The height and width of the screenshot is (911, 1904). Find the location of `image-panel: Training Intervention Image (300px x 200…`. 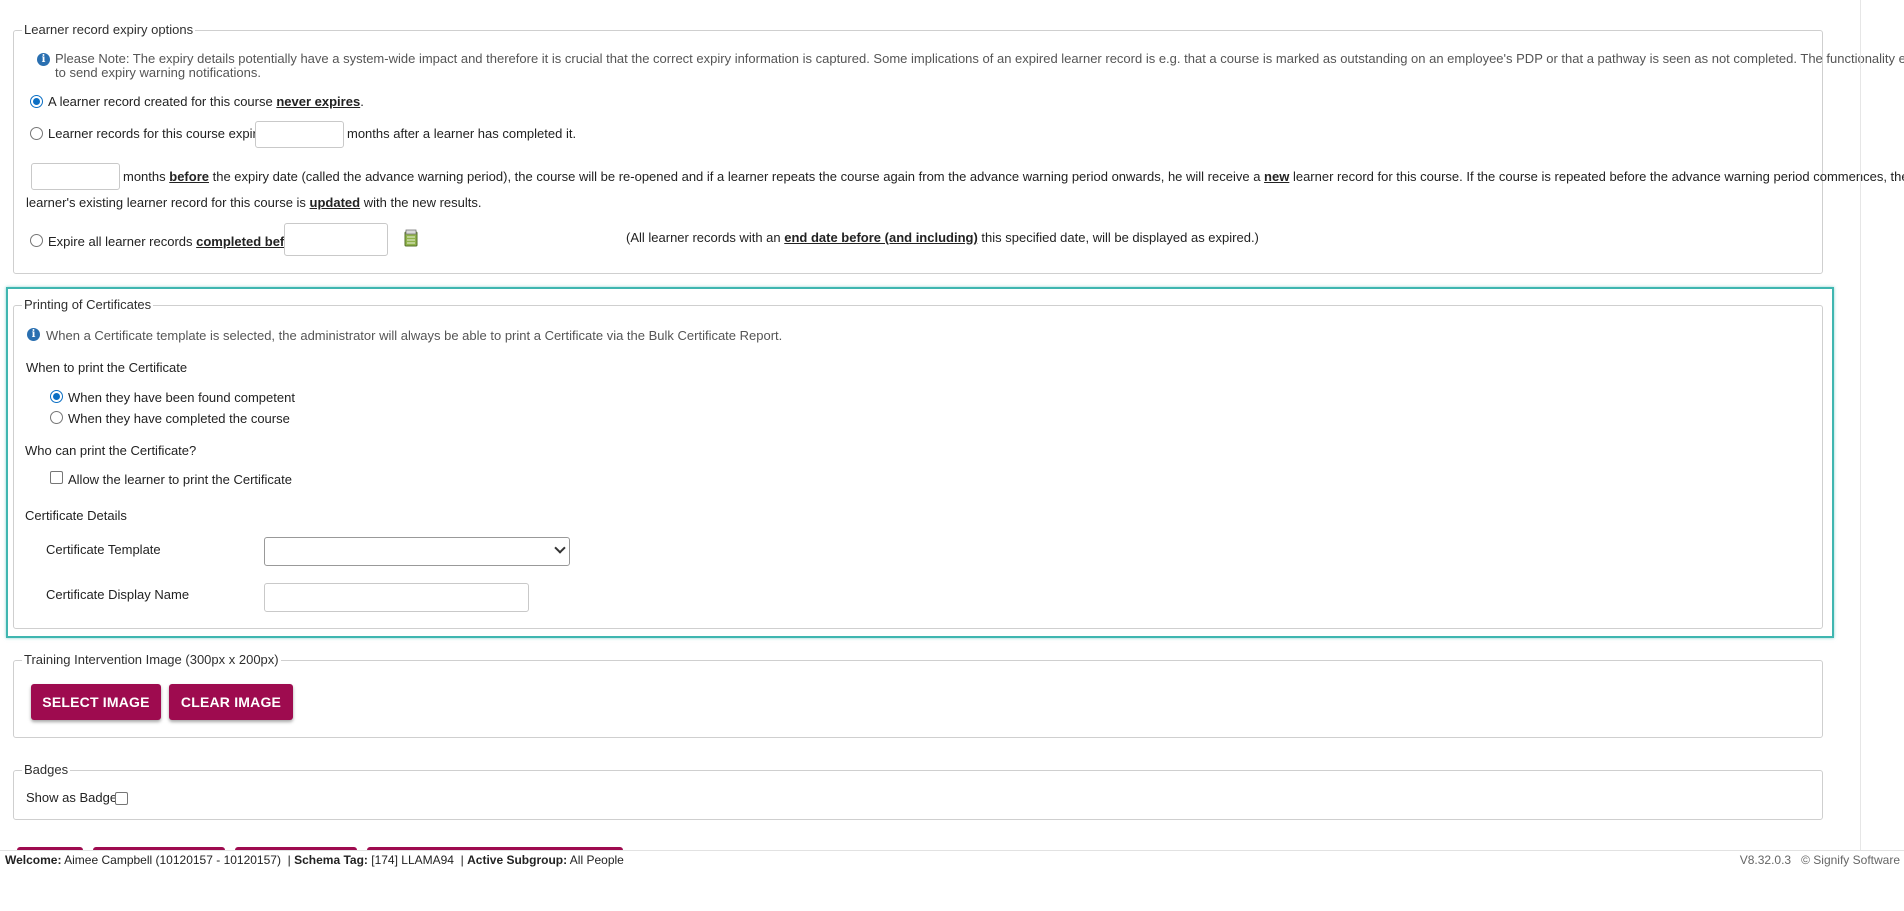

image-panel: Training Intervention Image (300px x 200… is located at coordinates (918, 695).